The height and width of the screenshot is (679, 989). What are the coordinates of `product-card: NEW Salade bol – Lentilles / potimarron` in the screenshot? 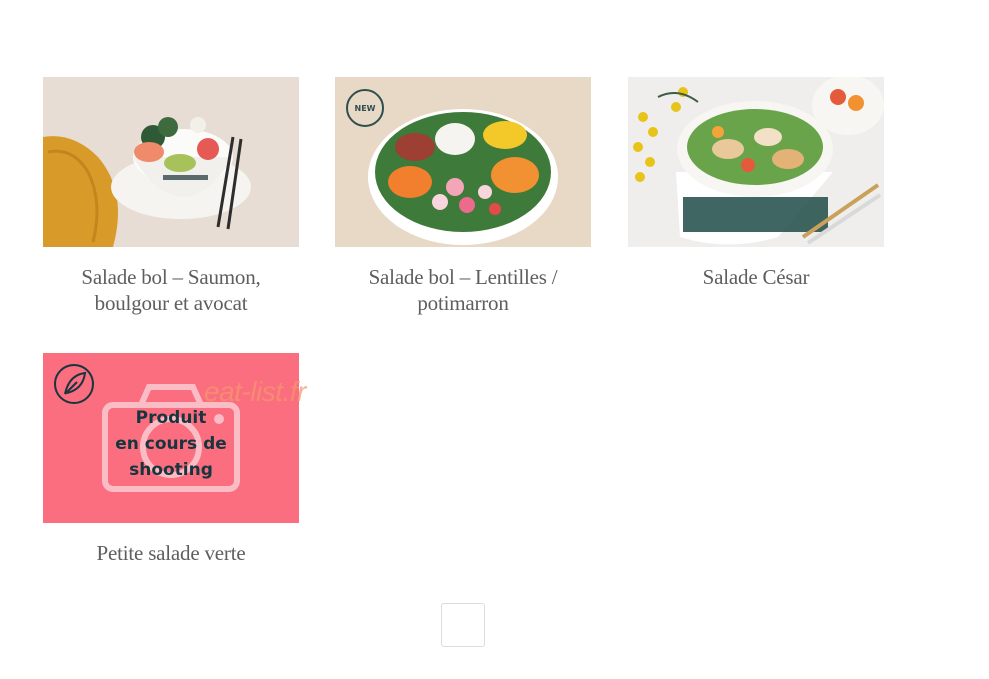 It's located at (463, 196).